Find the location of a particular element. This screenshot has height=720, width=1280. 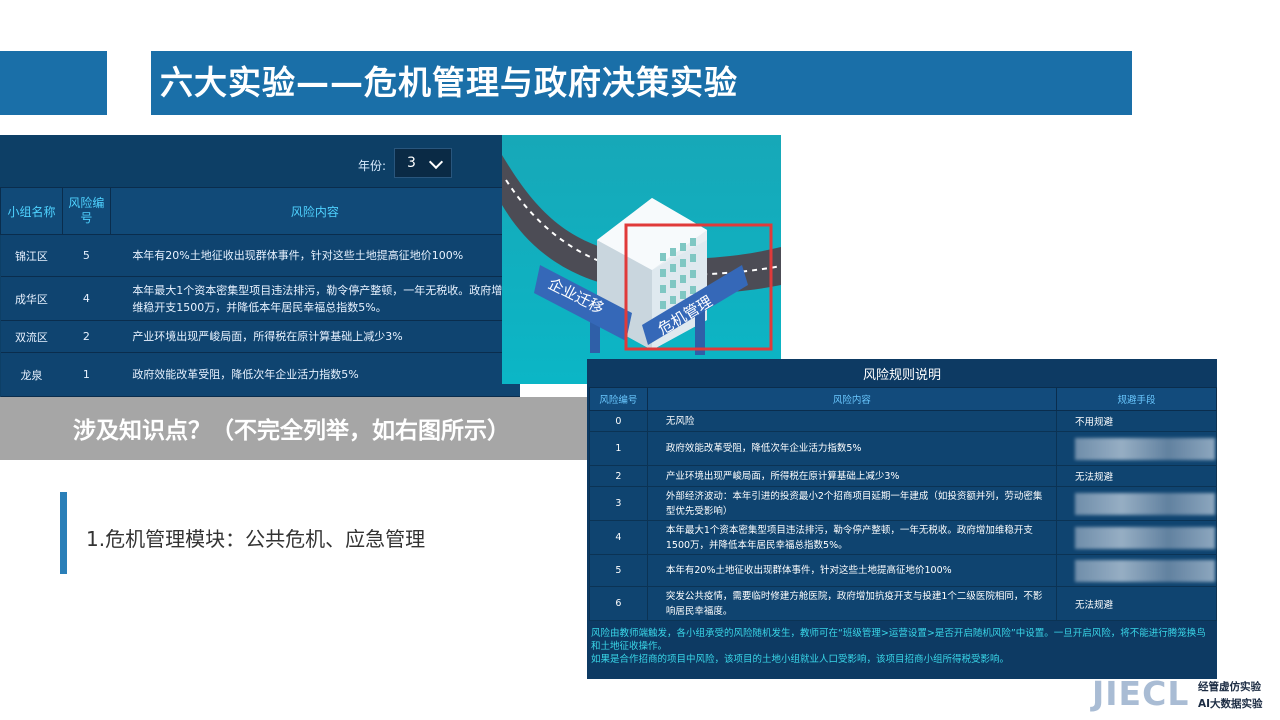

rules-table-header: 风险编号 风险内容 规避手段 is located at coordinates (903, 399).